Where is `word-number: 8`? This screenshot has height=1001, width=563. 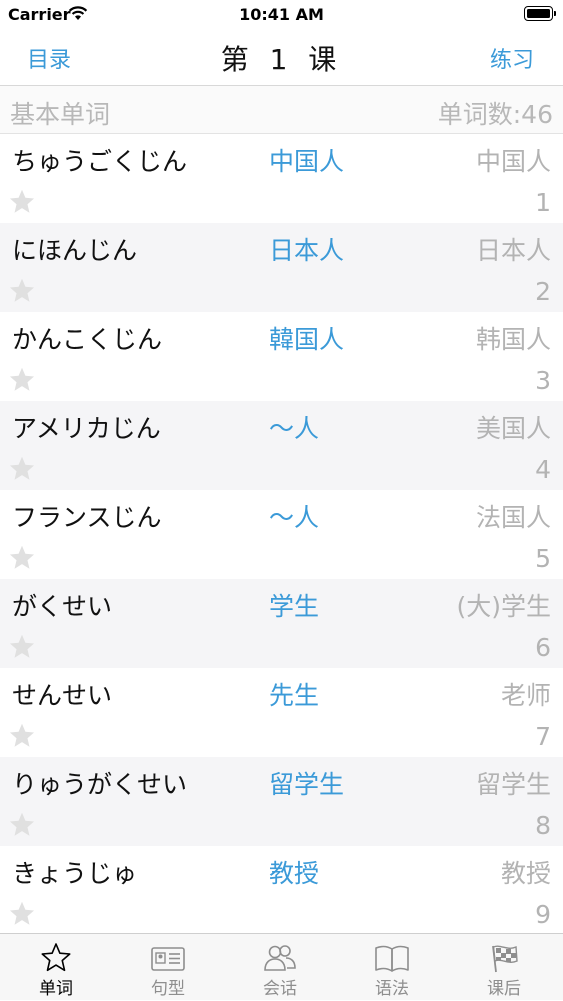
word-number: 8 is located at coordinates (543, 825).